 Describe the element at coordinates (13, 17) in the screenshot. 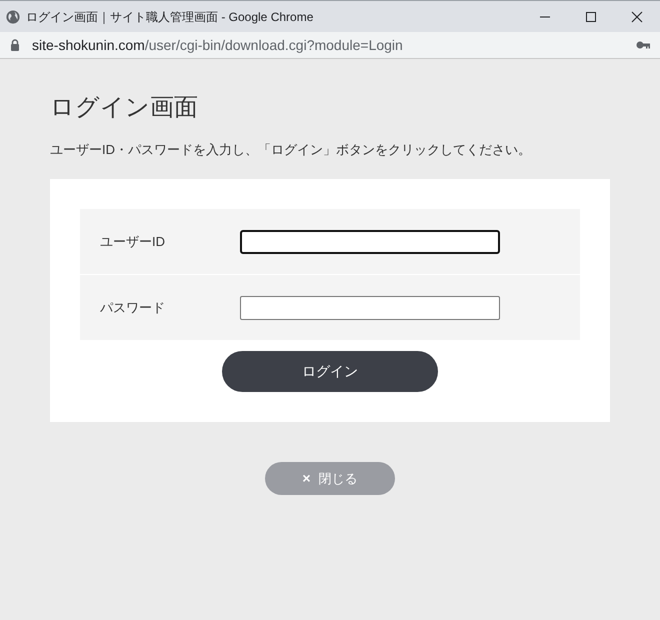

I see `globe-icon` at that location.